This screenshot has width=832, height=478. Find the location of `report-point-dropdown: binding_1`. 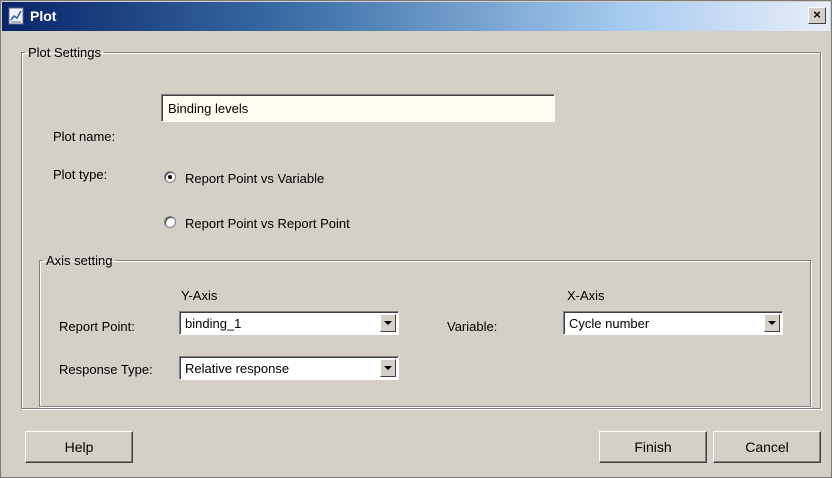

report-point-dropdown: binding_1 is located at coordinates (289, 323).